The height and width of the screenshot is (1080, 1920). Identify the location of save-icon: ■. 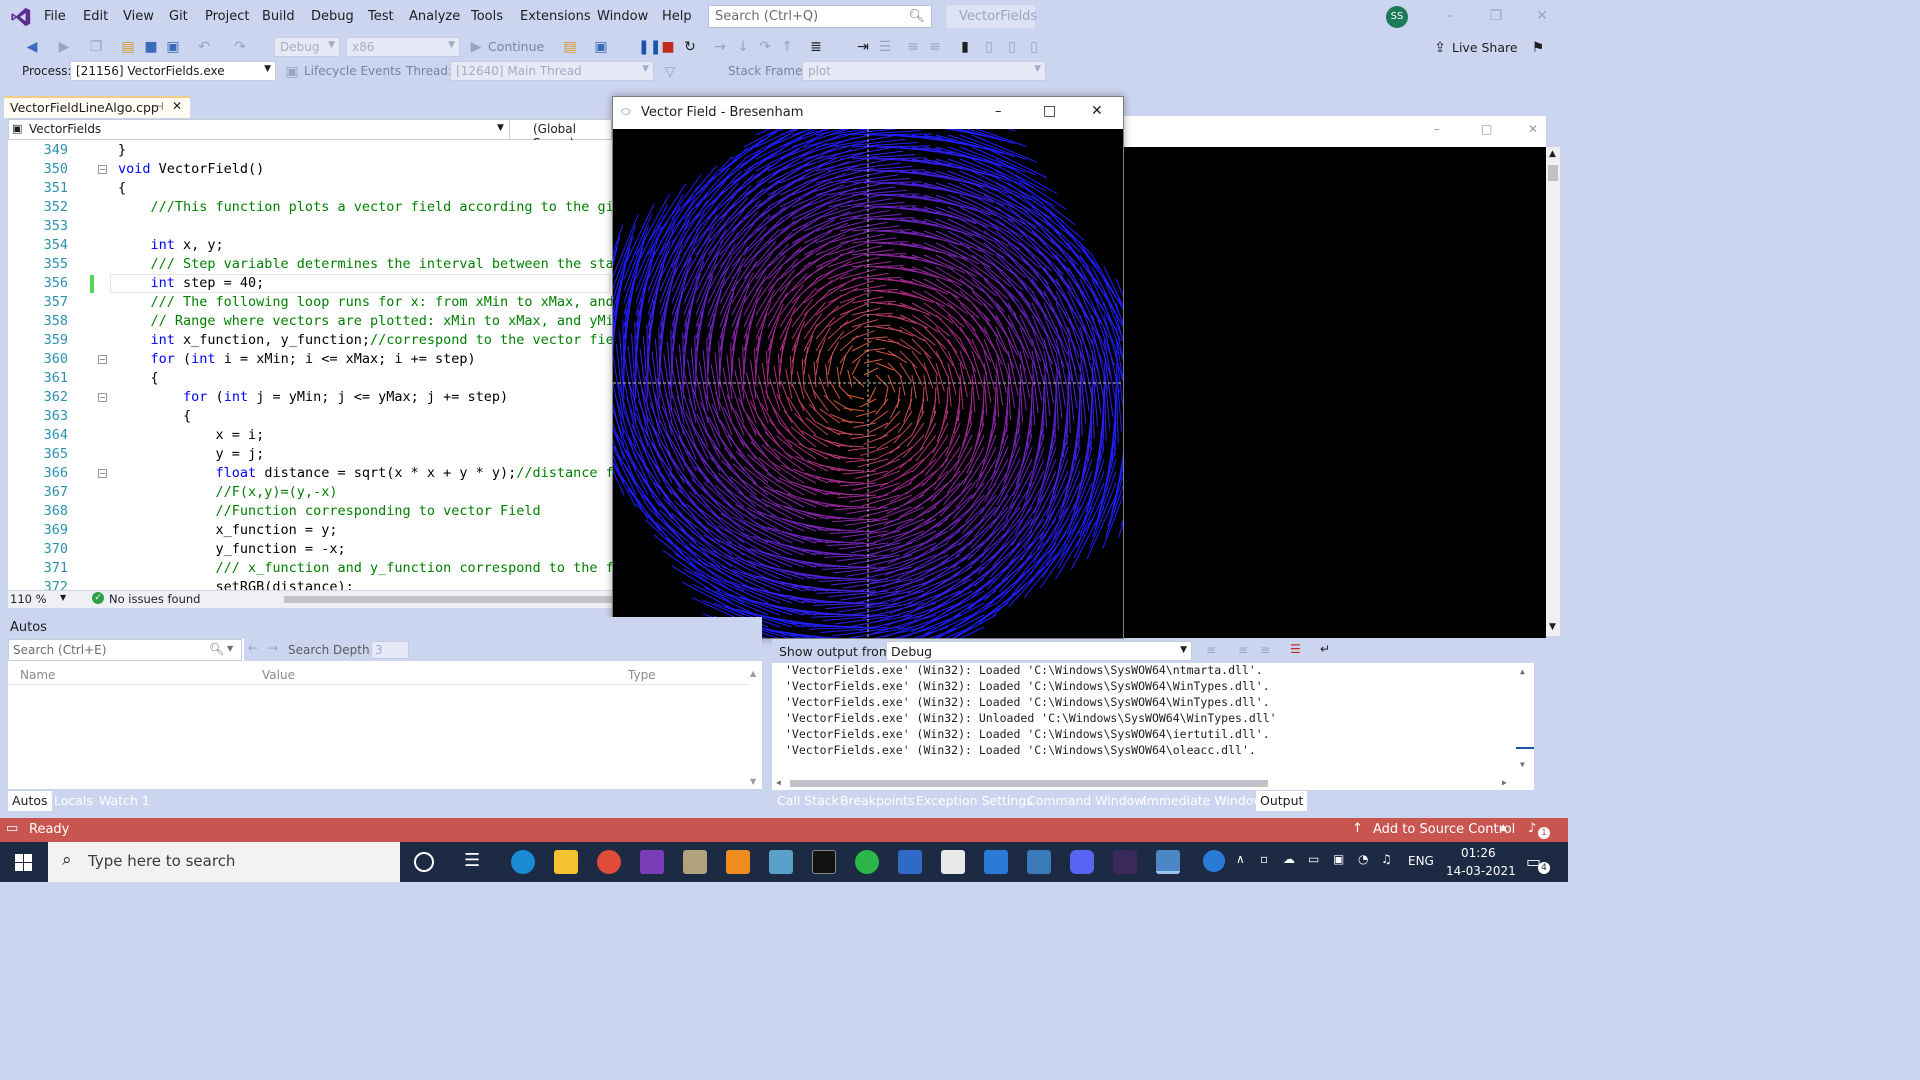
(151, 47).